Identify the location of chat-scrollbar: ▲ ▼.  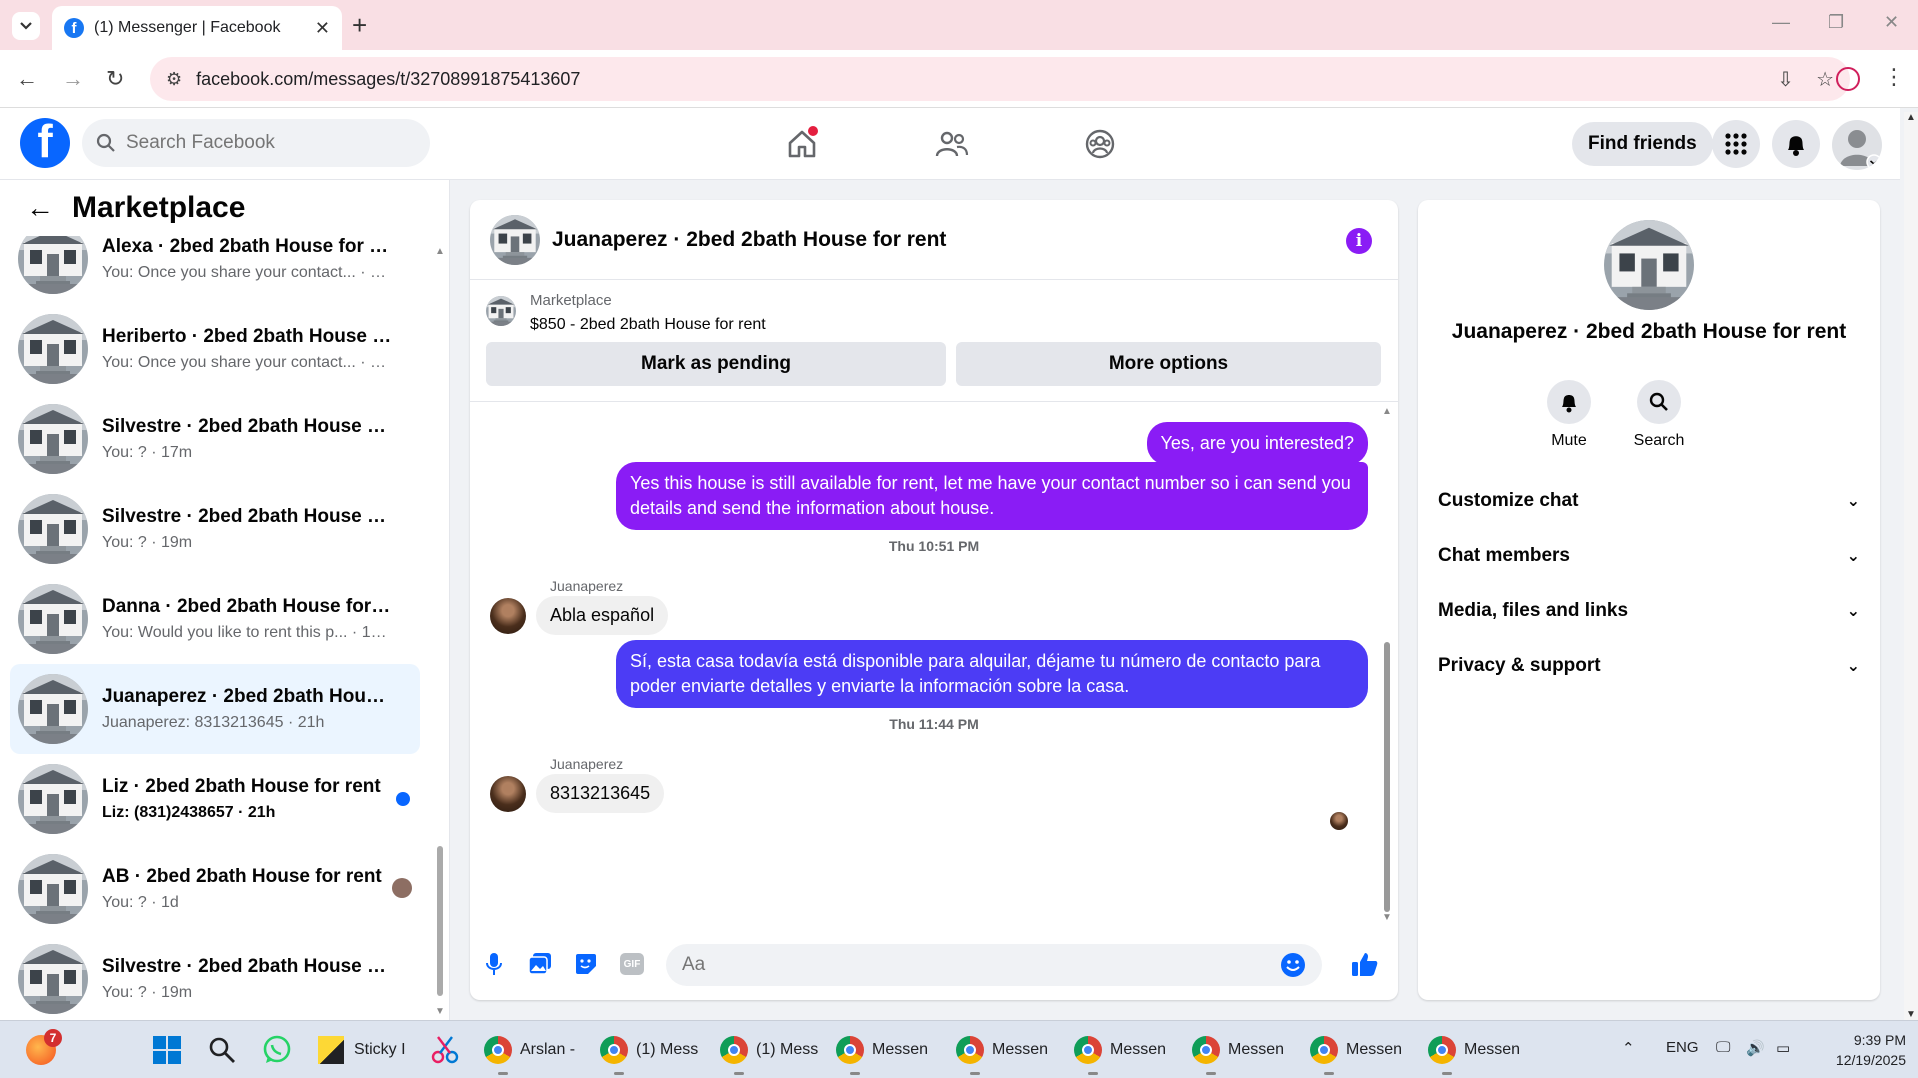
(1387, 666).